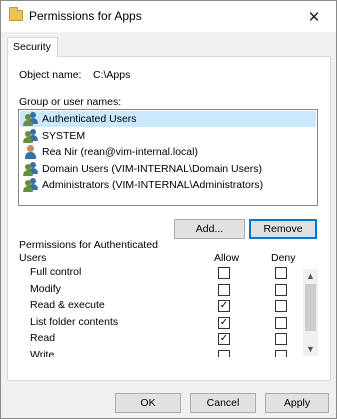 The height and width of the screenshot is (419, 337). Describe the element at coordinates (160, 273) in the screenshot. I see `permission-row: Full control` at that location.